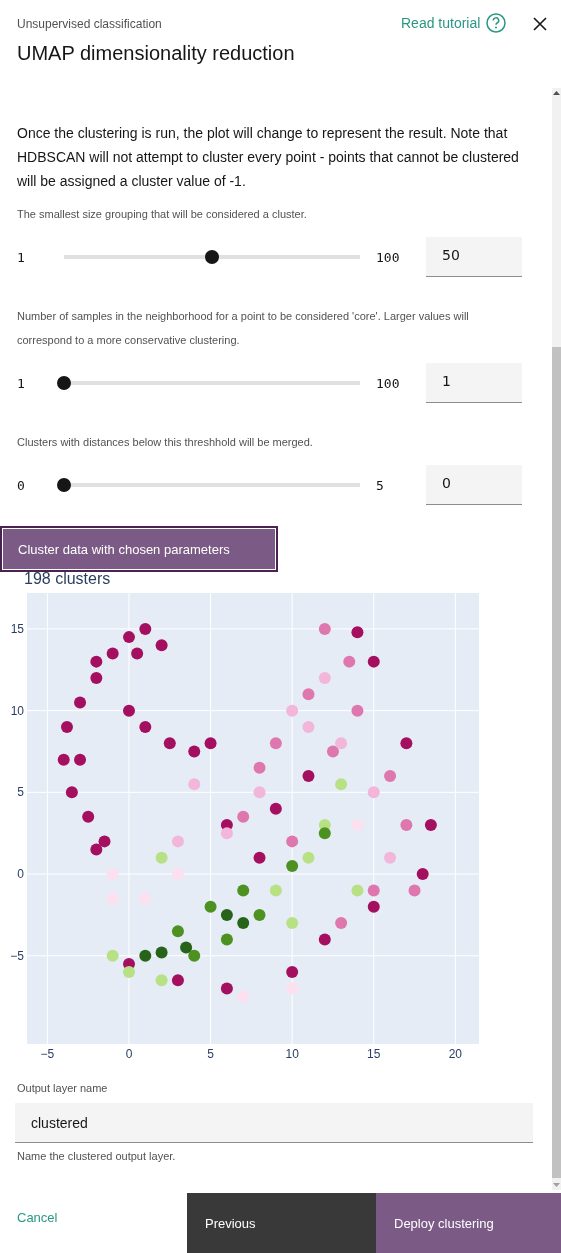 The image size is (561, 1253). I want to click on slider-max-label: 5, so click(380, 485).